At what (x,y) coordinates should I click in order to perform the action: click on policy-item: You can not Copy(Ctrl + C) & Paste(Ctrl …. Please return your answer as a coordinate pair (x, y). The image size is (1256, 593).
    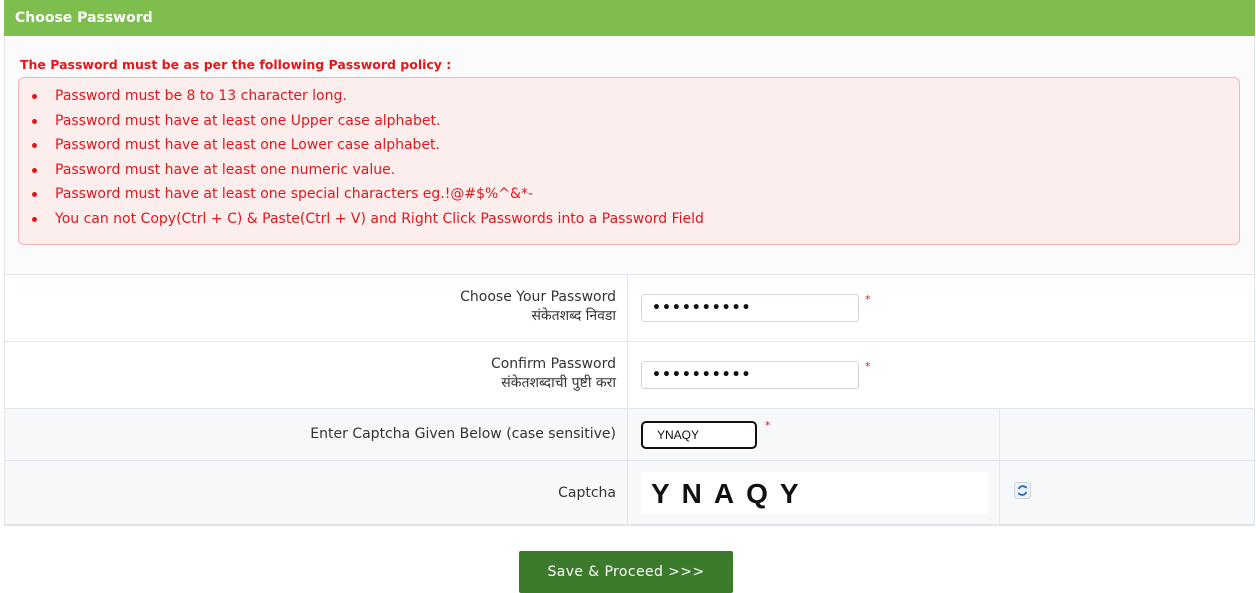
    Looking at the image, I should click on (366, 219).